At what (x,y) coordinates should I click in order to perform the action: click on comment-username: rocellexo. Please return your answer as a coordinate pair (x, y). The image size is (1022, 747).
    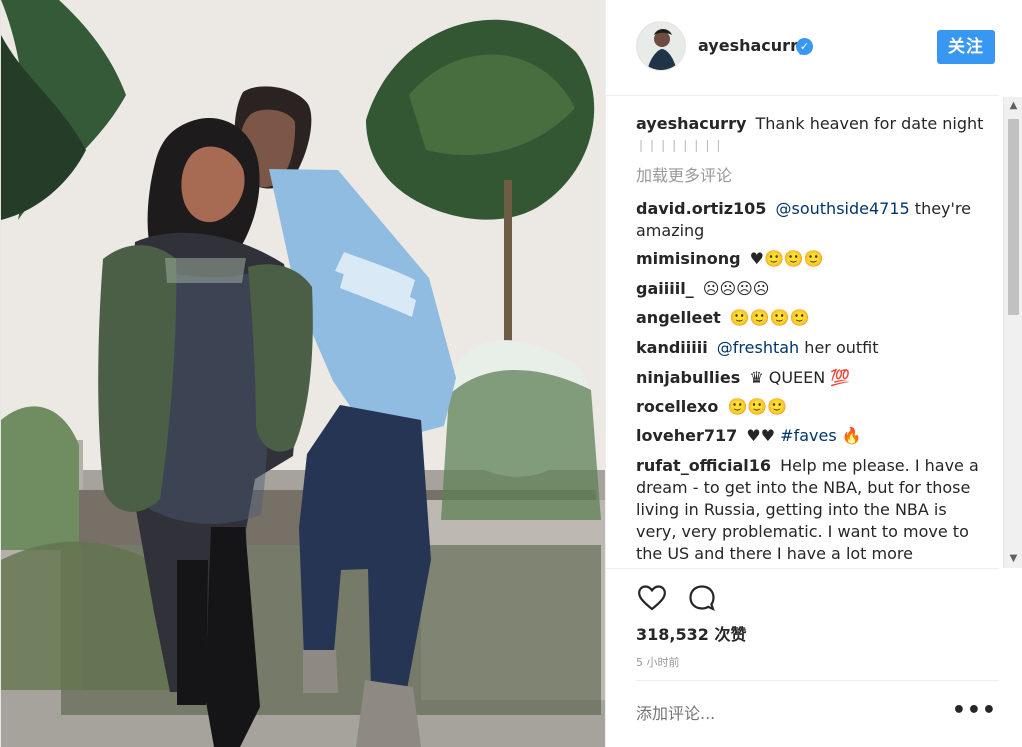
    Looking at the image, I should click on (677, 406).